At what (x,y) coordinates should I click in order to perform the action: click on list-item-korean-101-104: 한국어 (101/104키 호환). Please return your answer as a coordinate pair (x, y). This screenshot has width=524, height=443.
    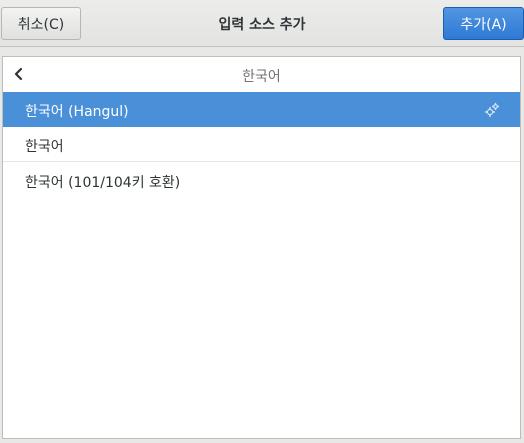
    Looking at the image, I should click on (261, 180).